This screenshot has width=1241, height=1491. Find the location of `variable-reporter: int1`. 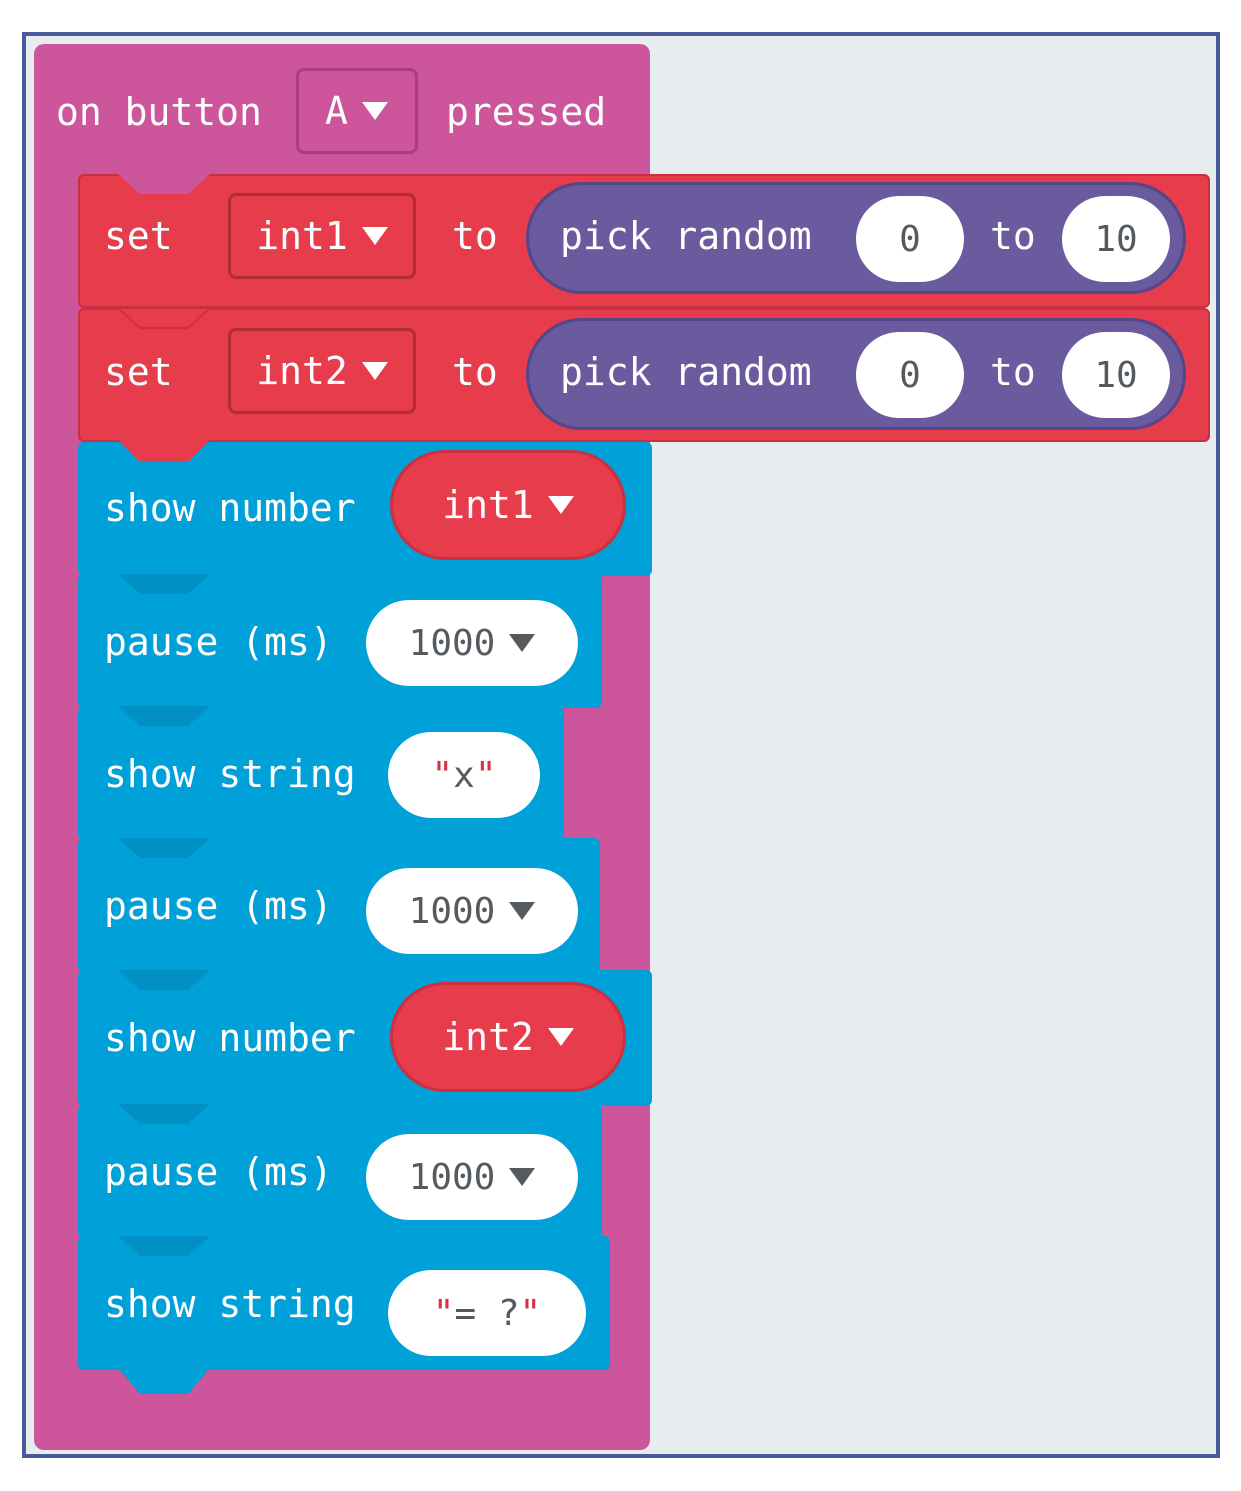

variable-reporter: int1 is located at coordinates (508, 505).